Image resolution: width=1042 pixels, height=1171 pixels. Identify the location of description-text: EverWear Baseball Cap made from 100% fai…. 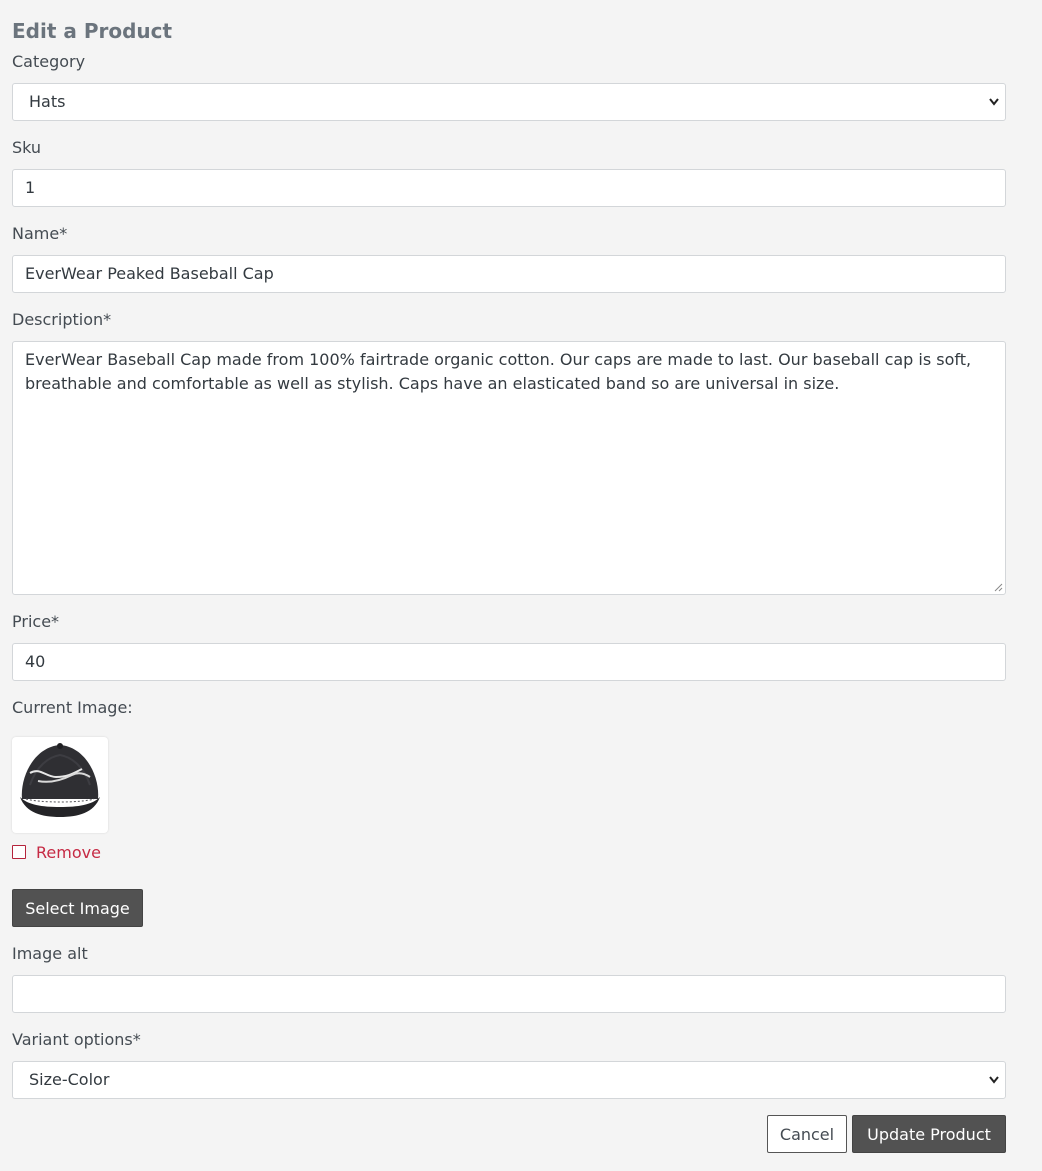
(498, 371).